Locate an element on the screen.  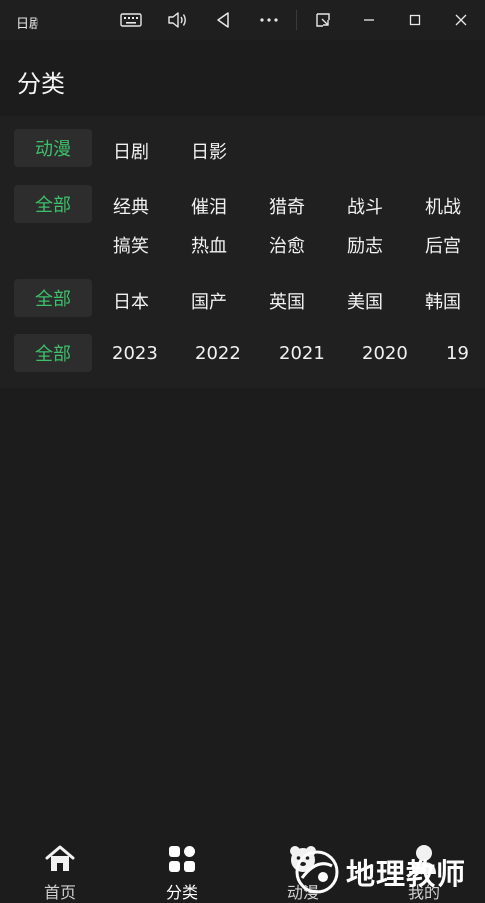
keyboard-icon is located at coordinates (131, 20).